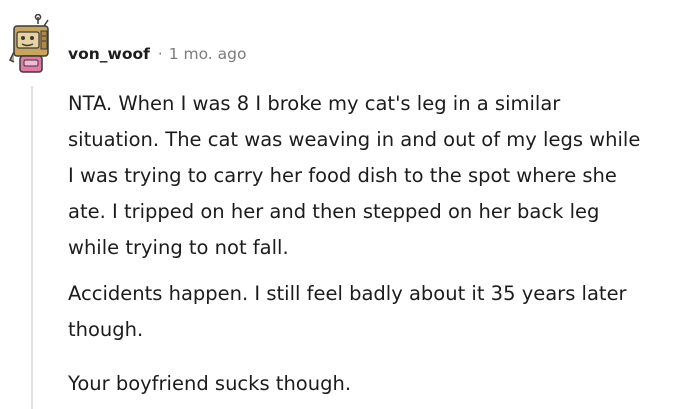  What do you see at coordinates (109, 54) in the screenshot?
I see `username-link: von_woof` at bounding box center [109, 54].